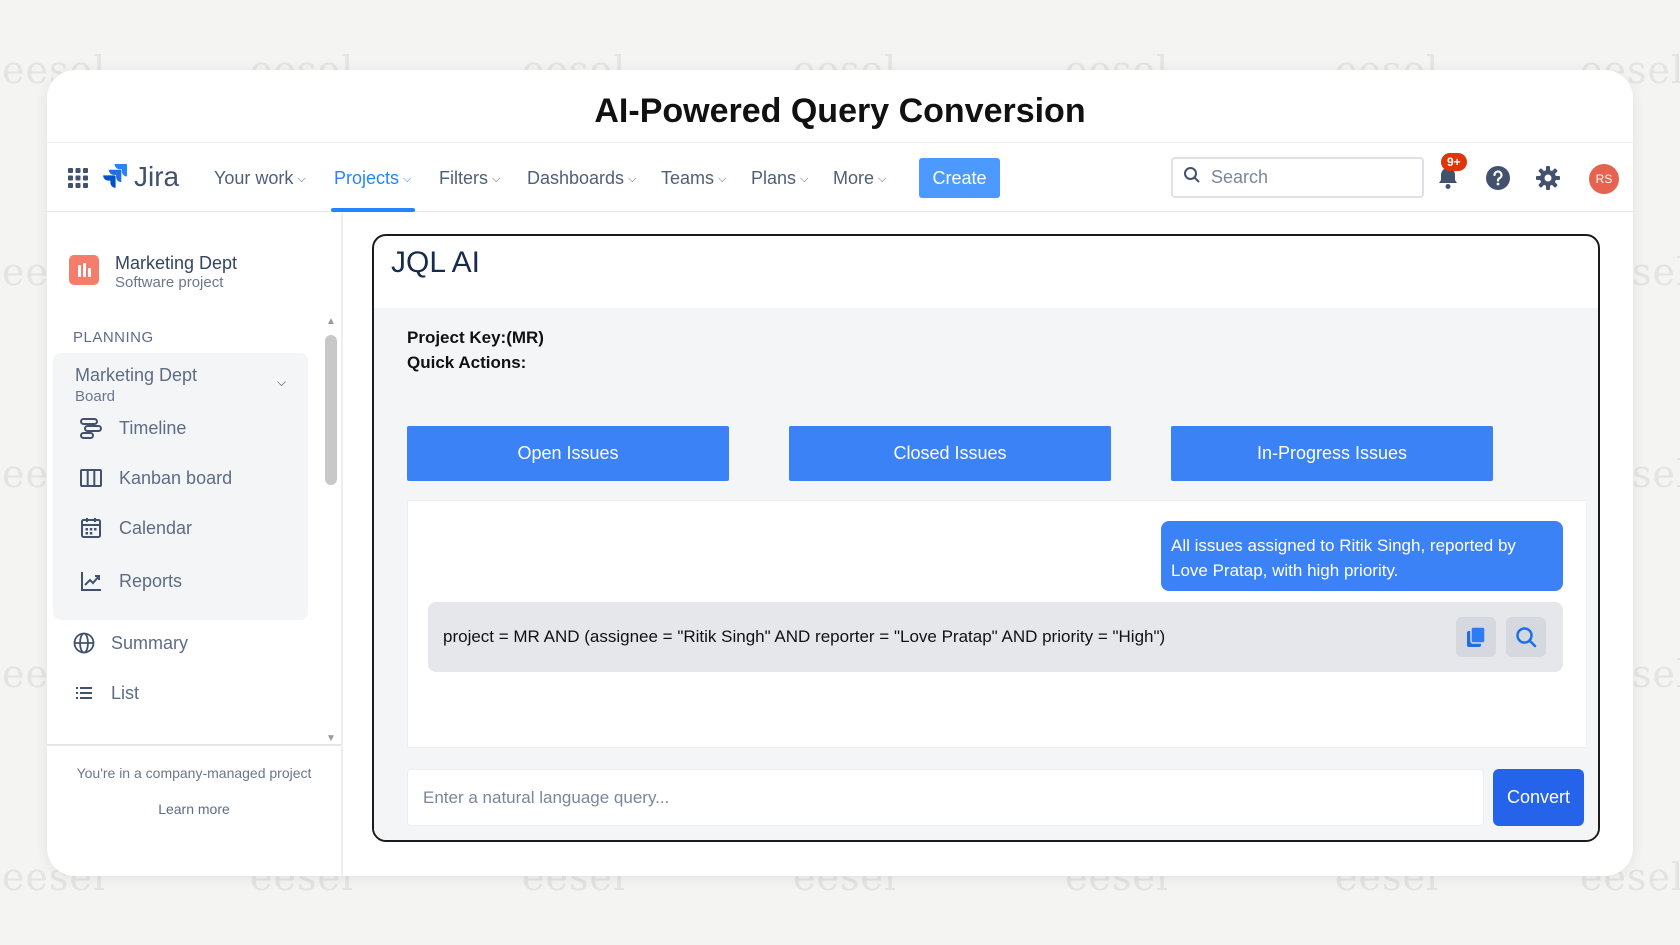  What do you see at coordinates (84, 643) in the screenshot?
I see `globe-icon` at bounding box center [84, 643].